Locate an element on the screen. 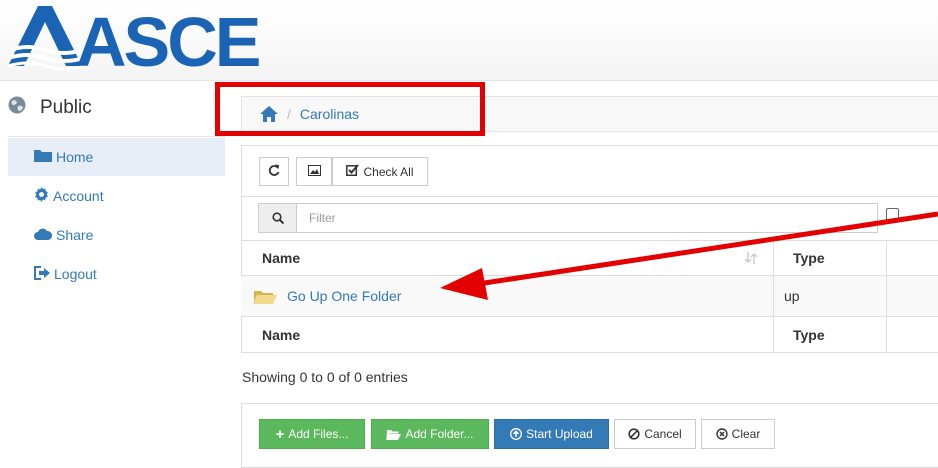 This screenshot has height=468, width=938. times-circle-icon is located at coordinates (721, 434).